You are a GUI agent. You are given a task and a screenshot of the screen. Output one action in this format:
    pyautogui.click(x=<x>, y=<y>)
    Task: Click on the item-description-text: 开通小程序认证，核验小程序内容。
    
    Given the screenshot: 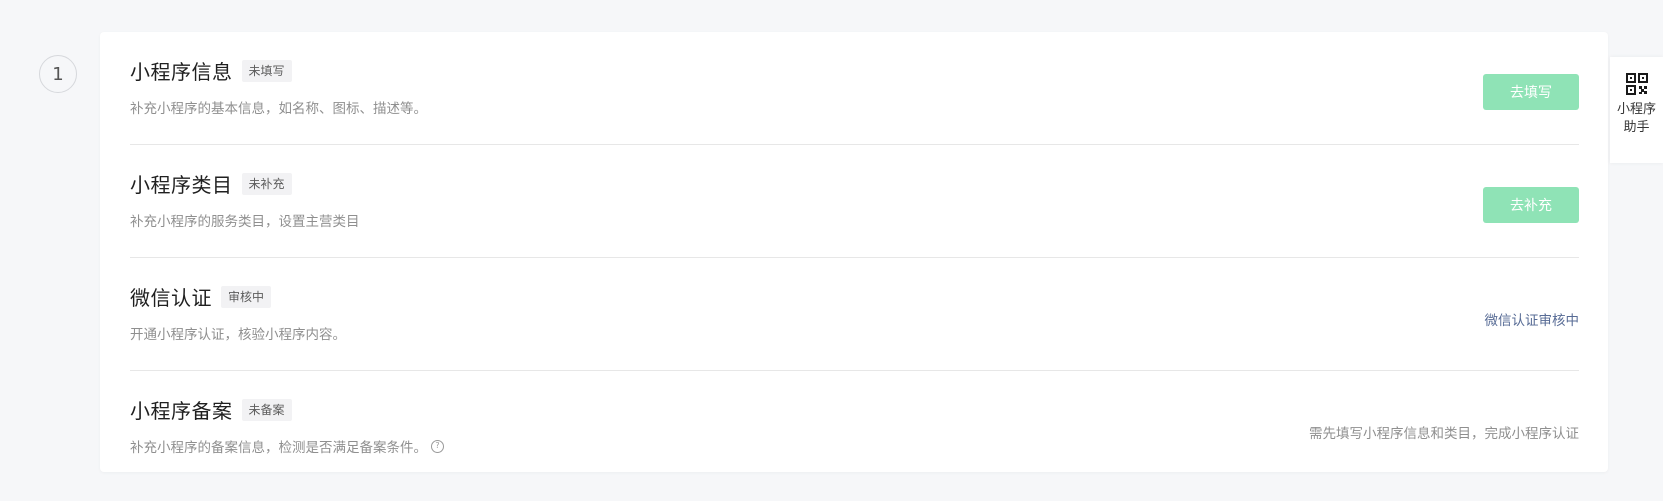 What is the action you would take?
    pyautogui.click(x=238, y=335)
    